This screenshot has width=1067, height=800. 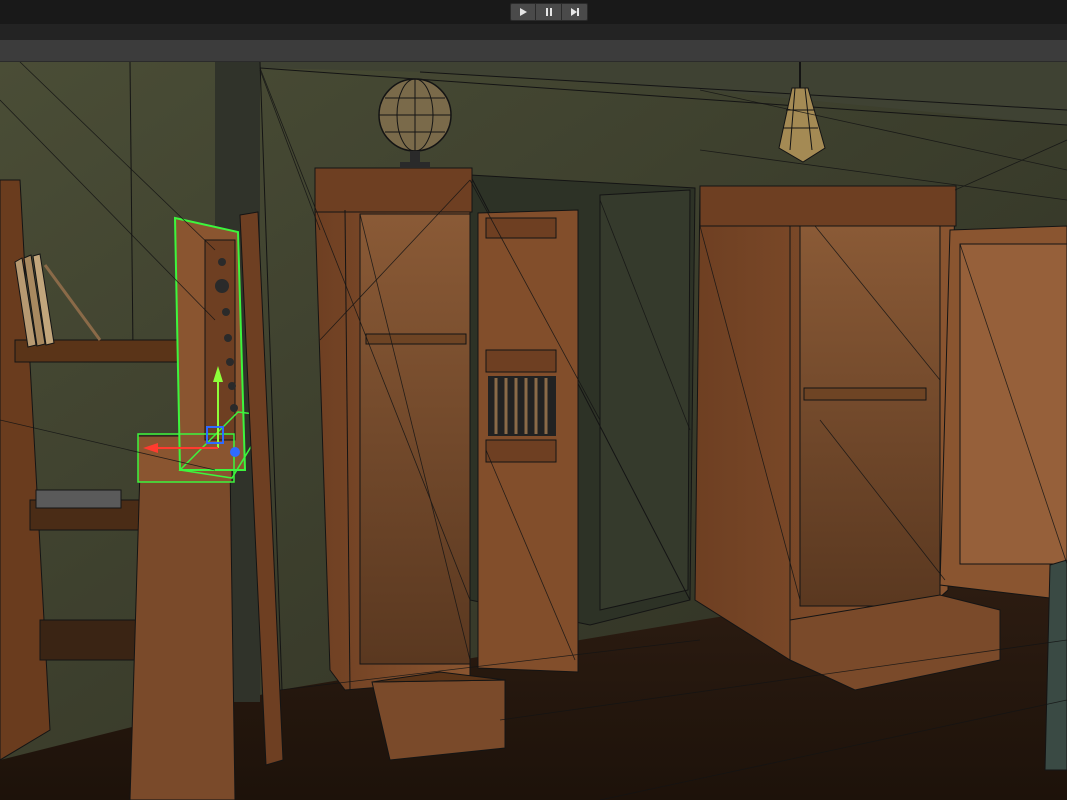 I want to click on tab-strip, so click(x=533, y=32).